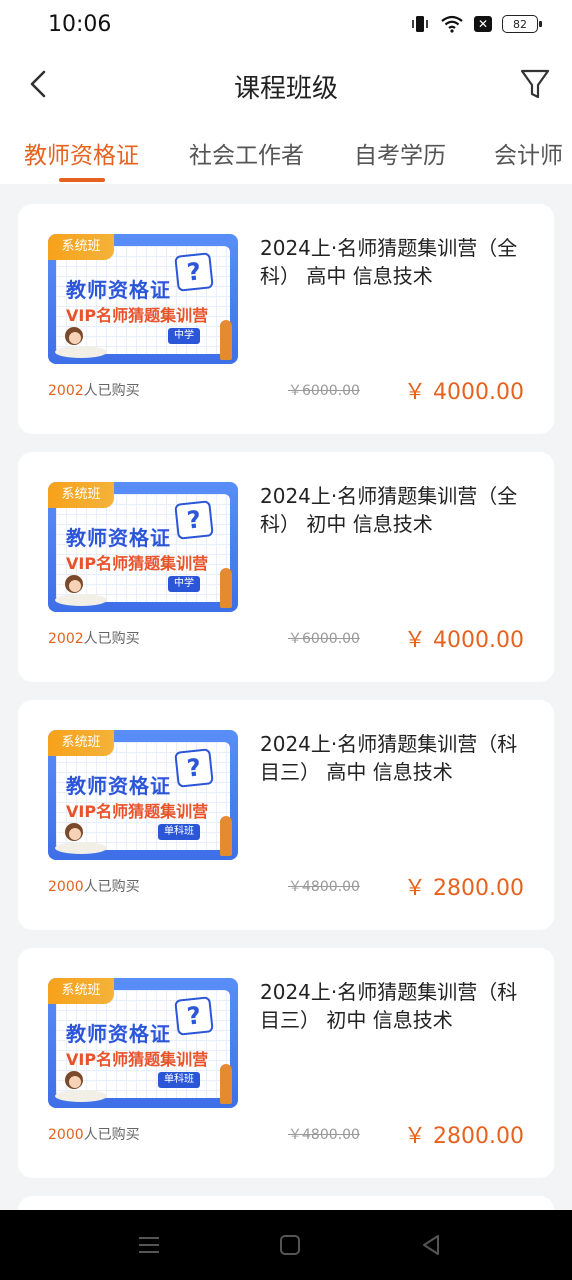 The height and width of the screenshot is (1280, 572). Describe the element at coordinates (286, 25) in the screenshot. I see `status-bar: 10:06 ✕ 82` at that location.